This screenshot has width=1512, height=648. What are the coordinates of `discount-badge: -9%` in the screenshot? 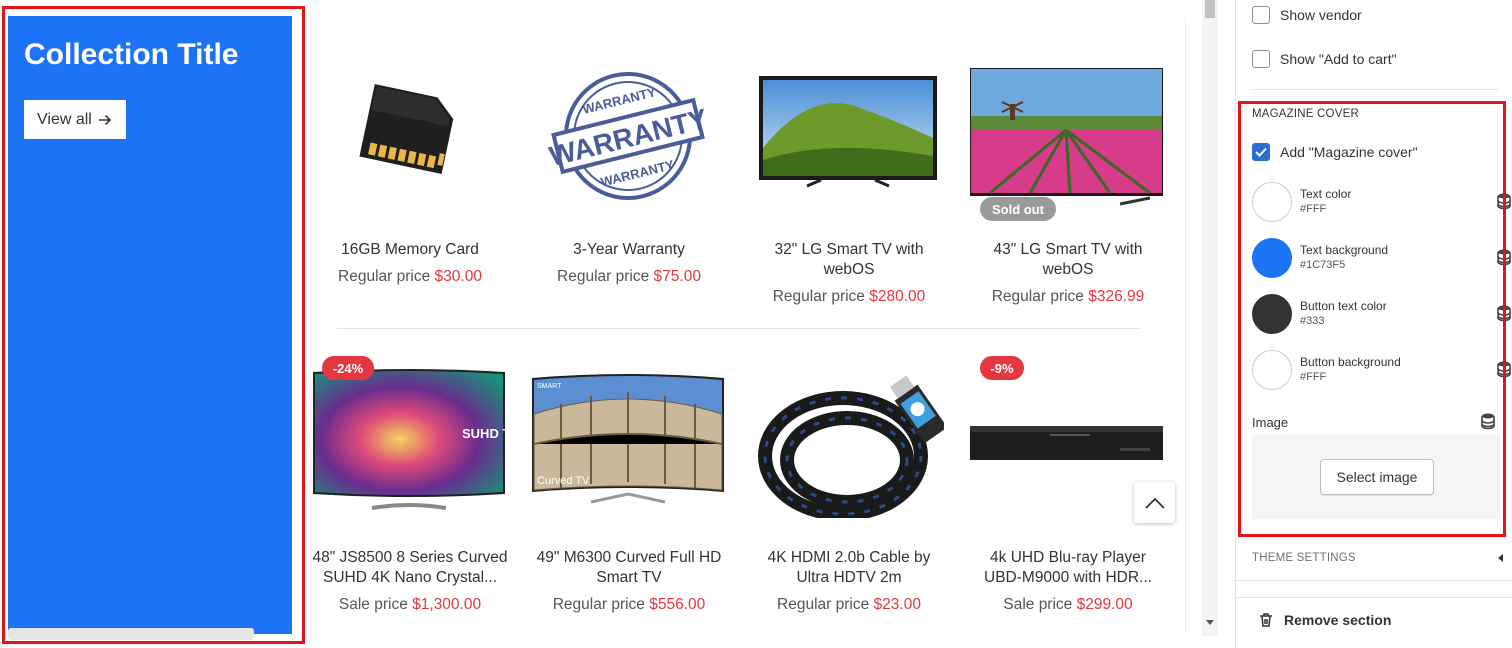 It's located at (1002, 368).